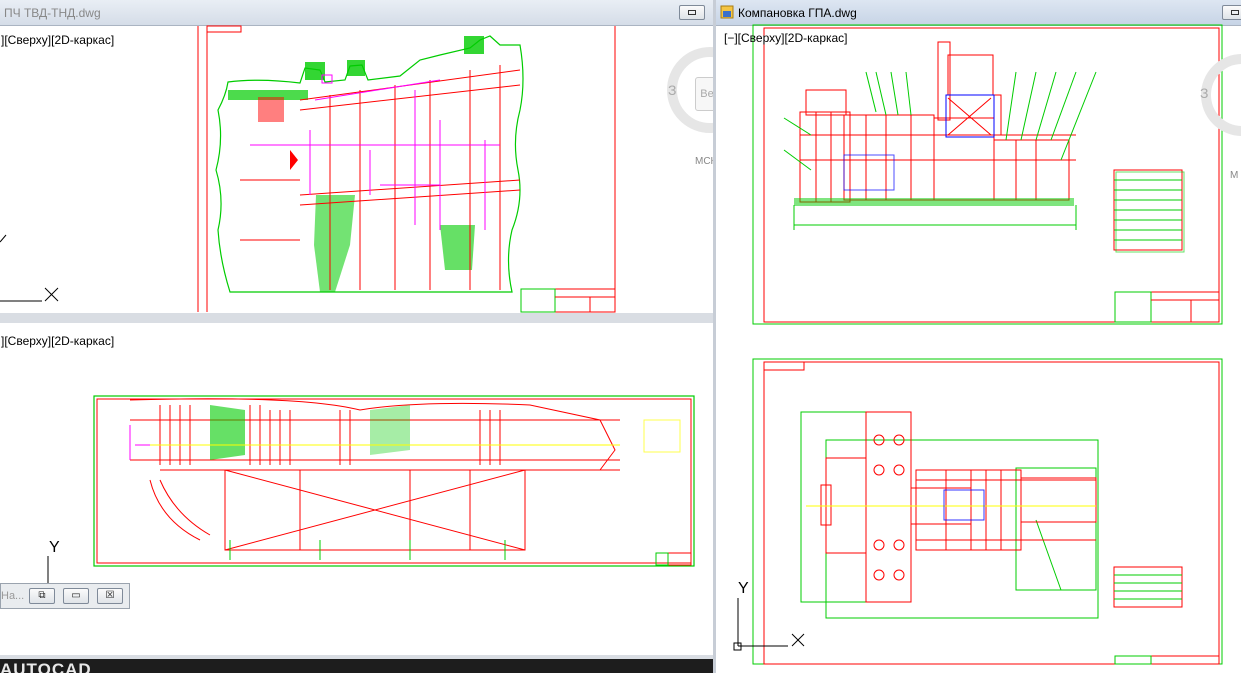 The height and width of the screenshot is (673, 1241). Describe the element at coordinates (704, 94) in the screenshot. I see `viewcube-top-button: Ве` at that location.